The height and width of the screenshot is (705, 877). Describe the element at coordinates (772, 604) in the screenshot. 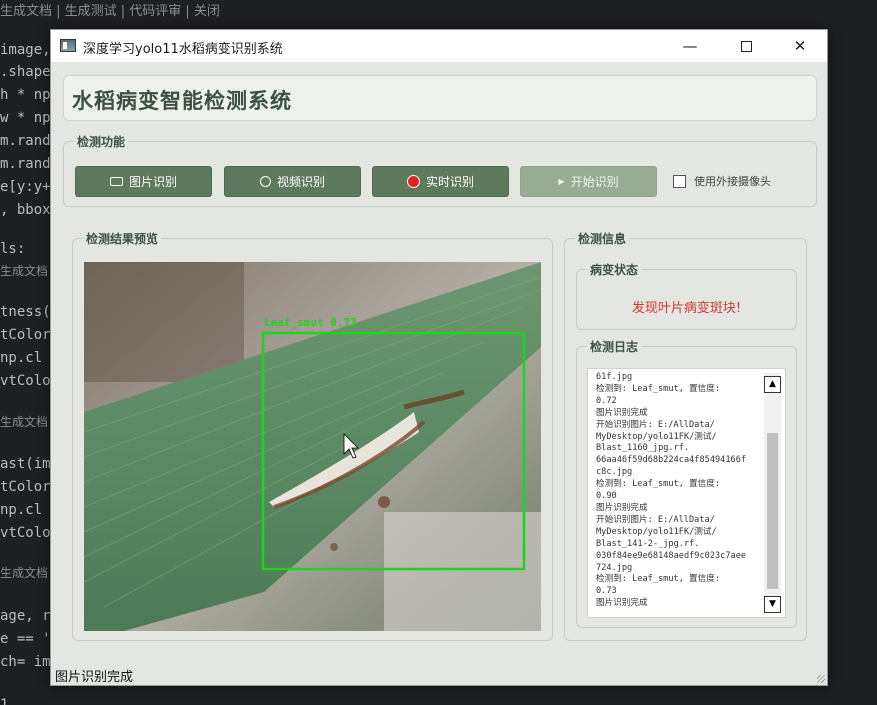

I see `scroll-down-icon: ▼` at that location.